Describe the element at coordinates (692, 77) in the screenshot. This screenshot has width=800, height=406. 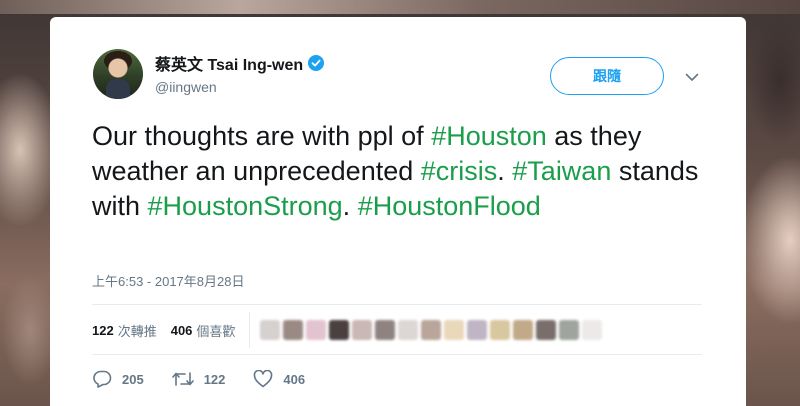
I see `chevron-down-icon` at that location.